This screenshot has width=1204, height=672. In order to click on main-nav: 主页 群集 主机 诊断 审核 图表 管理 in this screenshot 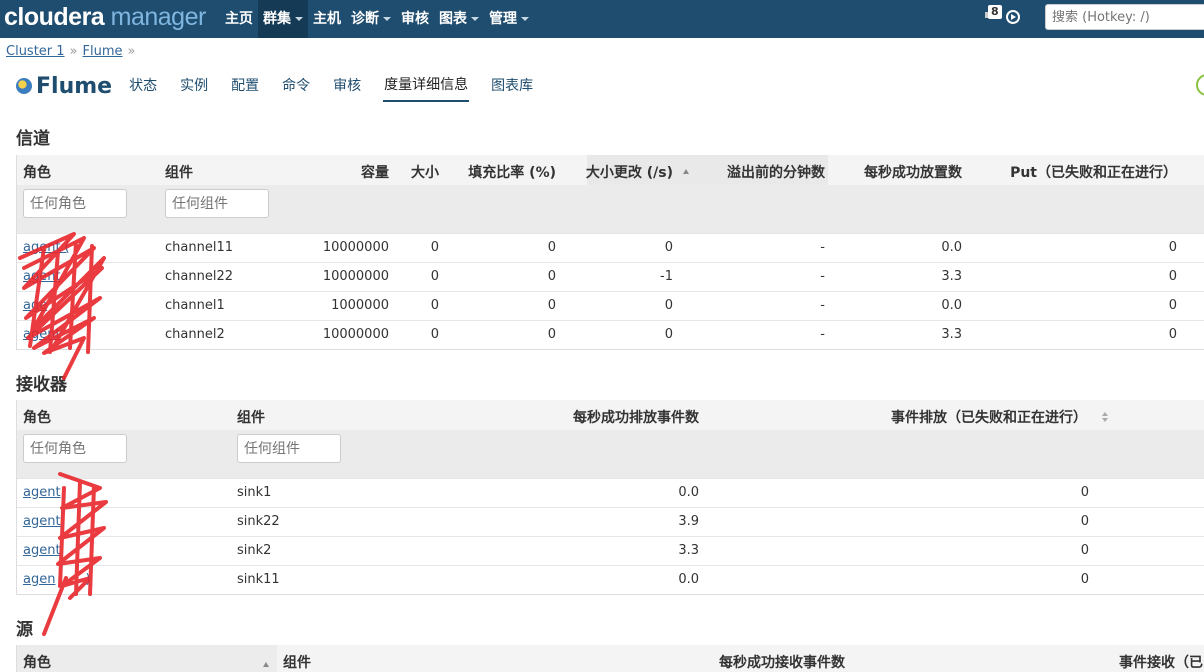, I will do `click(377, 19)`.